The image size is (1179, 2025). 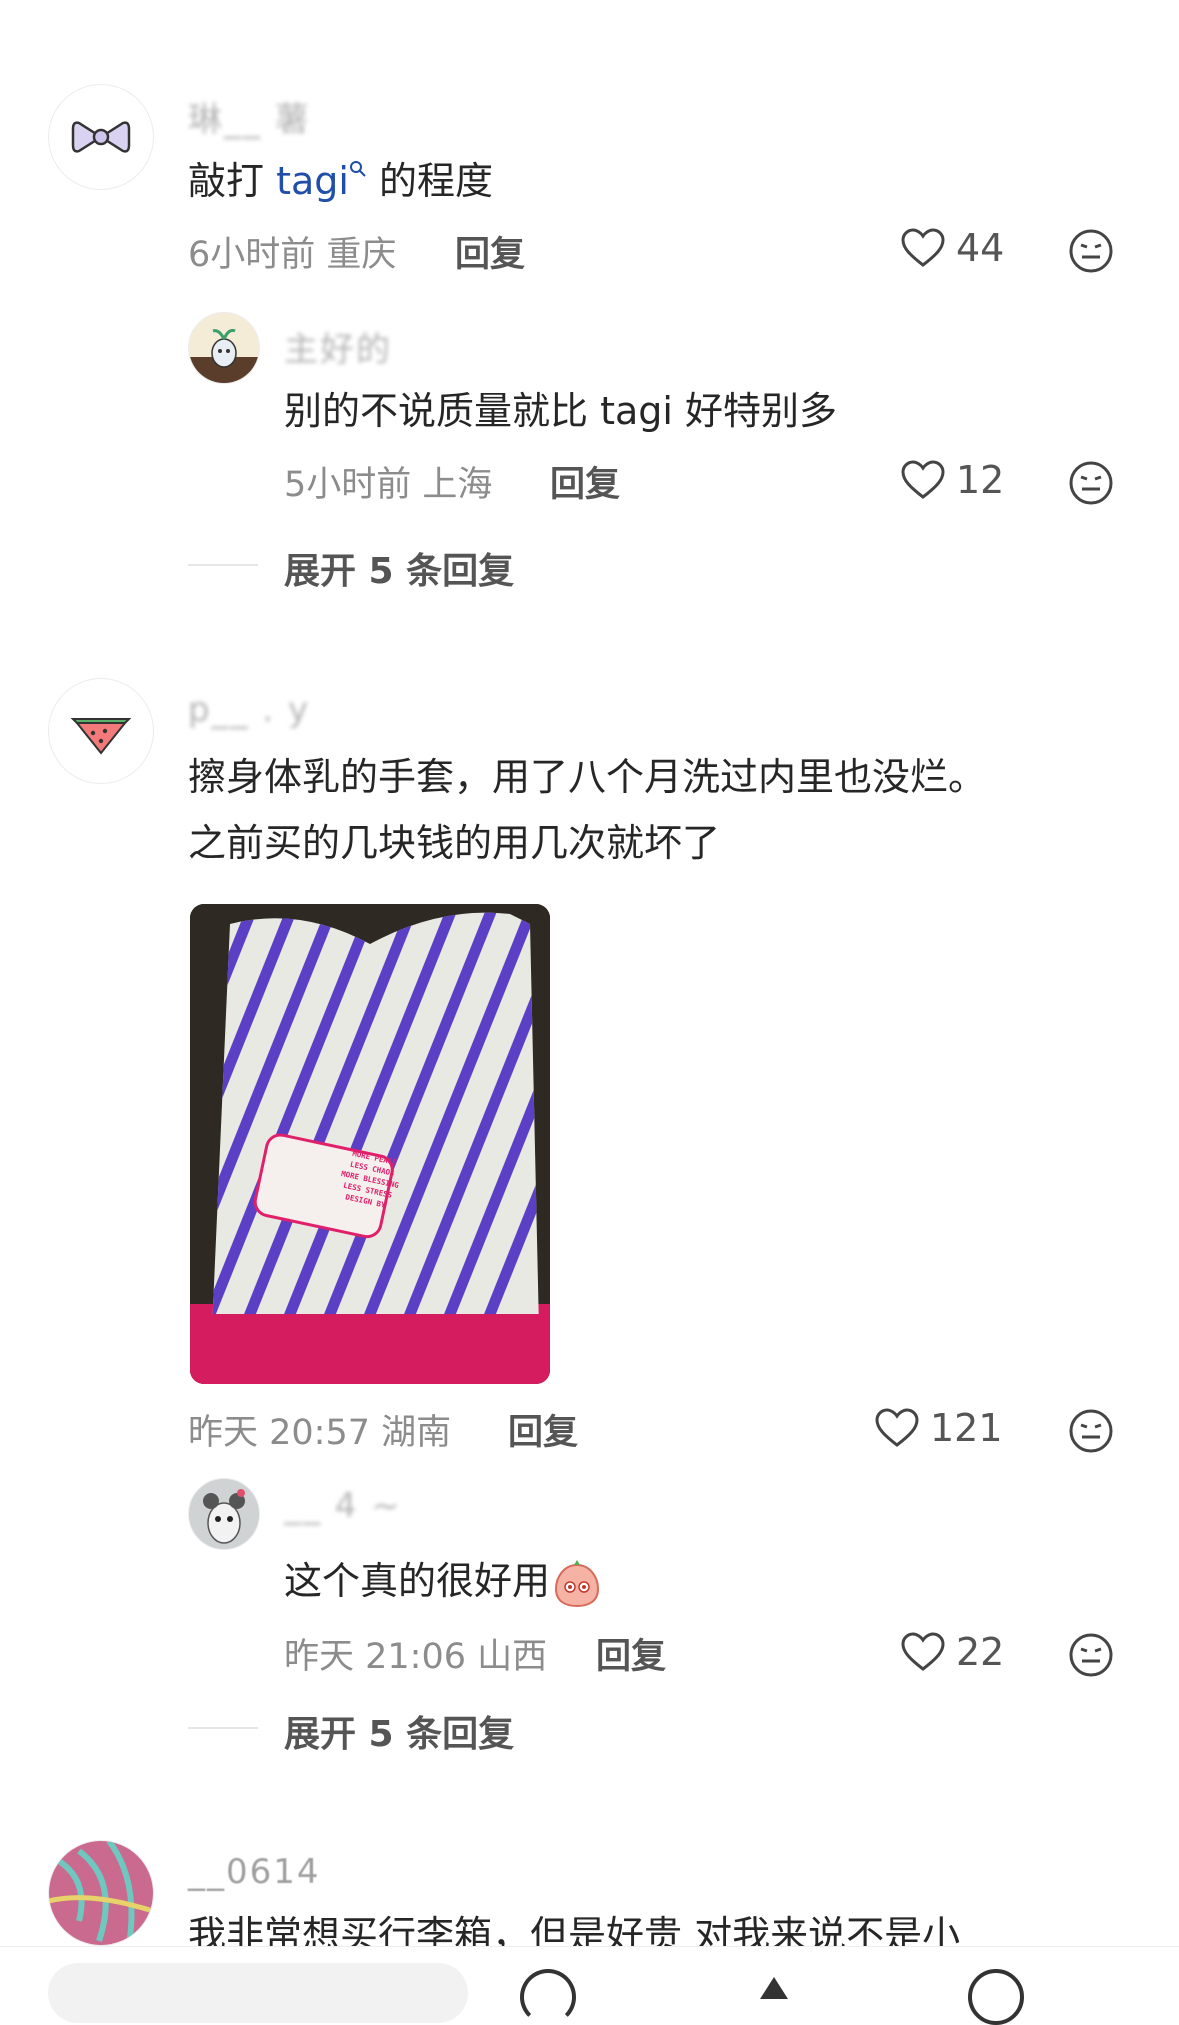 What do you see at coordinates (312, 181) in the screenshot?
I see `tag-link-label: tagi` at bounding box center [312, 181].